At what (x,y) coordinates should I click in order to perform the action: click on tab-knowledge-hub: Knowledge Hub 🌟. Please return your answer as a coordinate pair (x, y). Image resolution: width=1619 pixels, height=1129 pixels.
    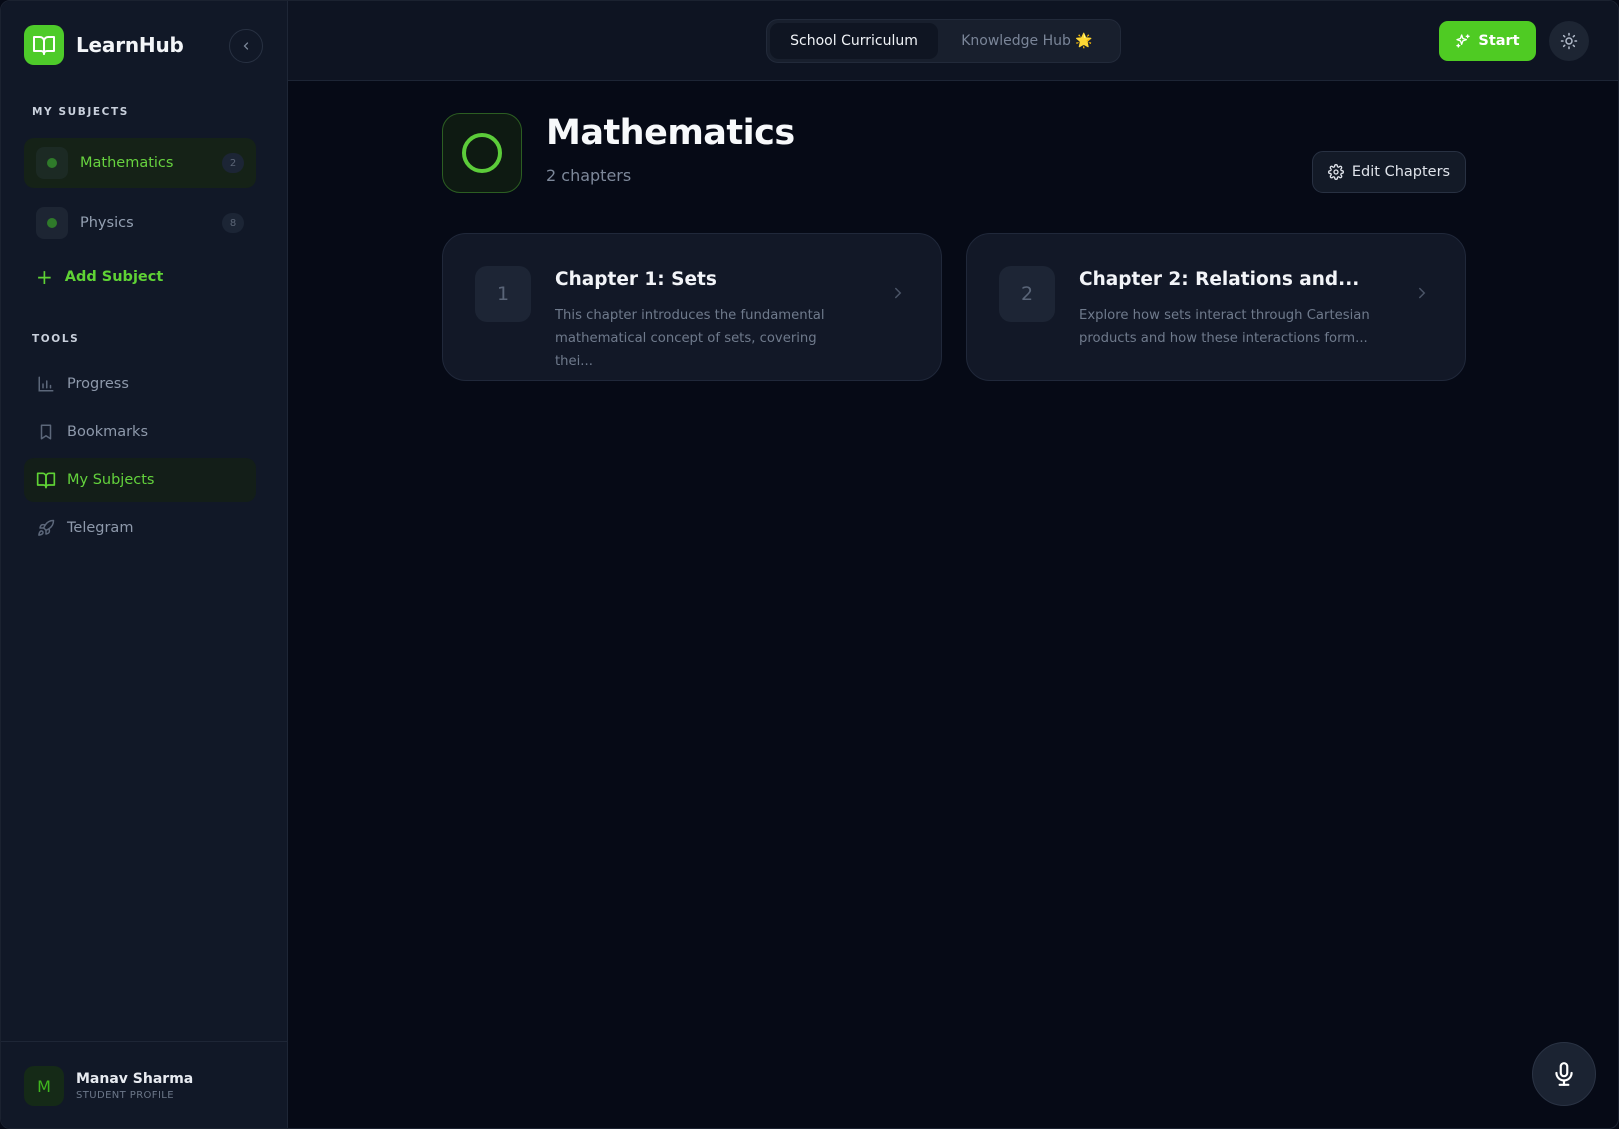
    Looking at the image, I should click on (1027, 41).